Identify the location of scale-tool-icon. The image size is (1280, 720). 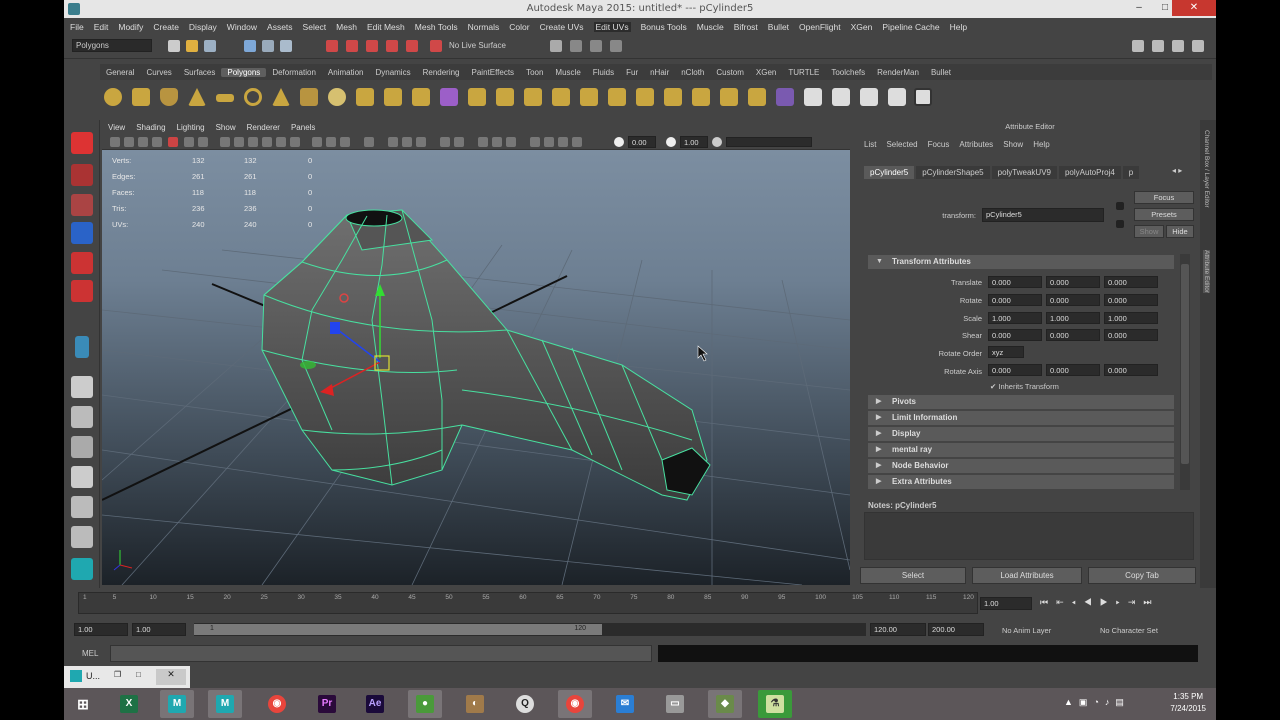
(82, 291).